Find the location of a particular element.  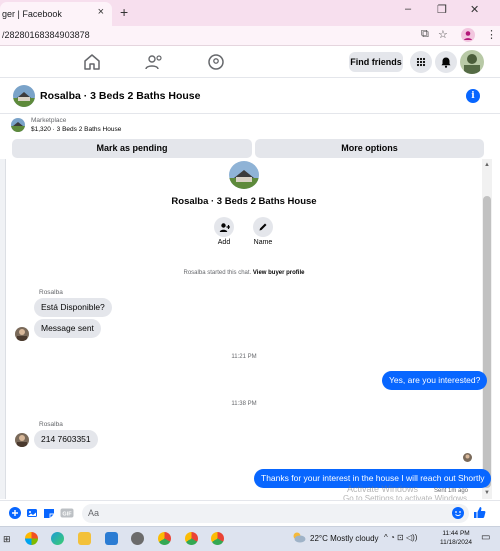

incoming-message: Está Disponible? is located at coordinates (73, 307).